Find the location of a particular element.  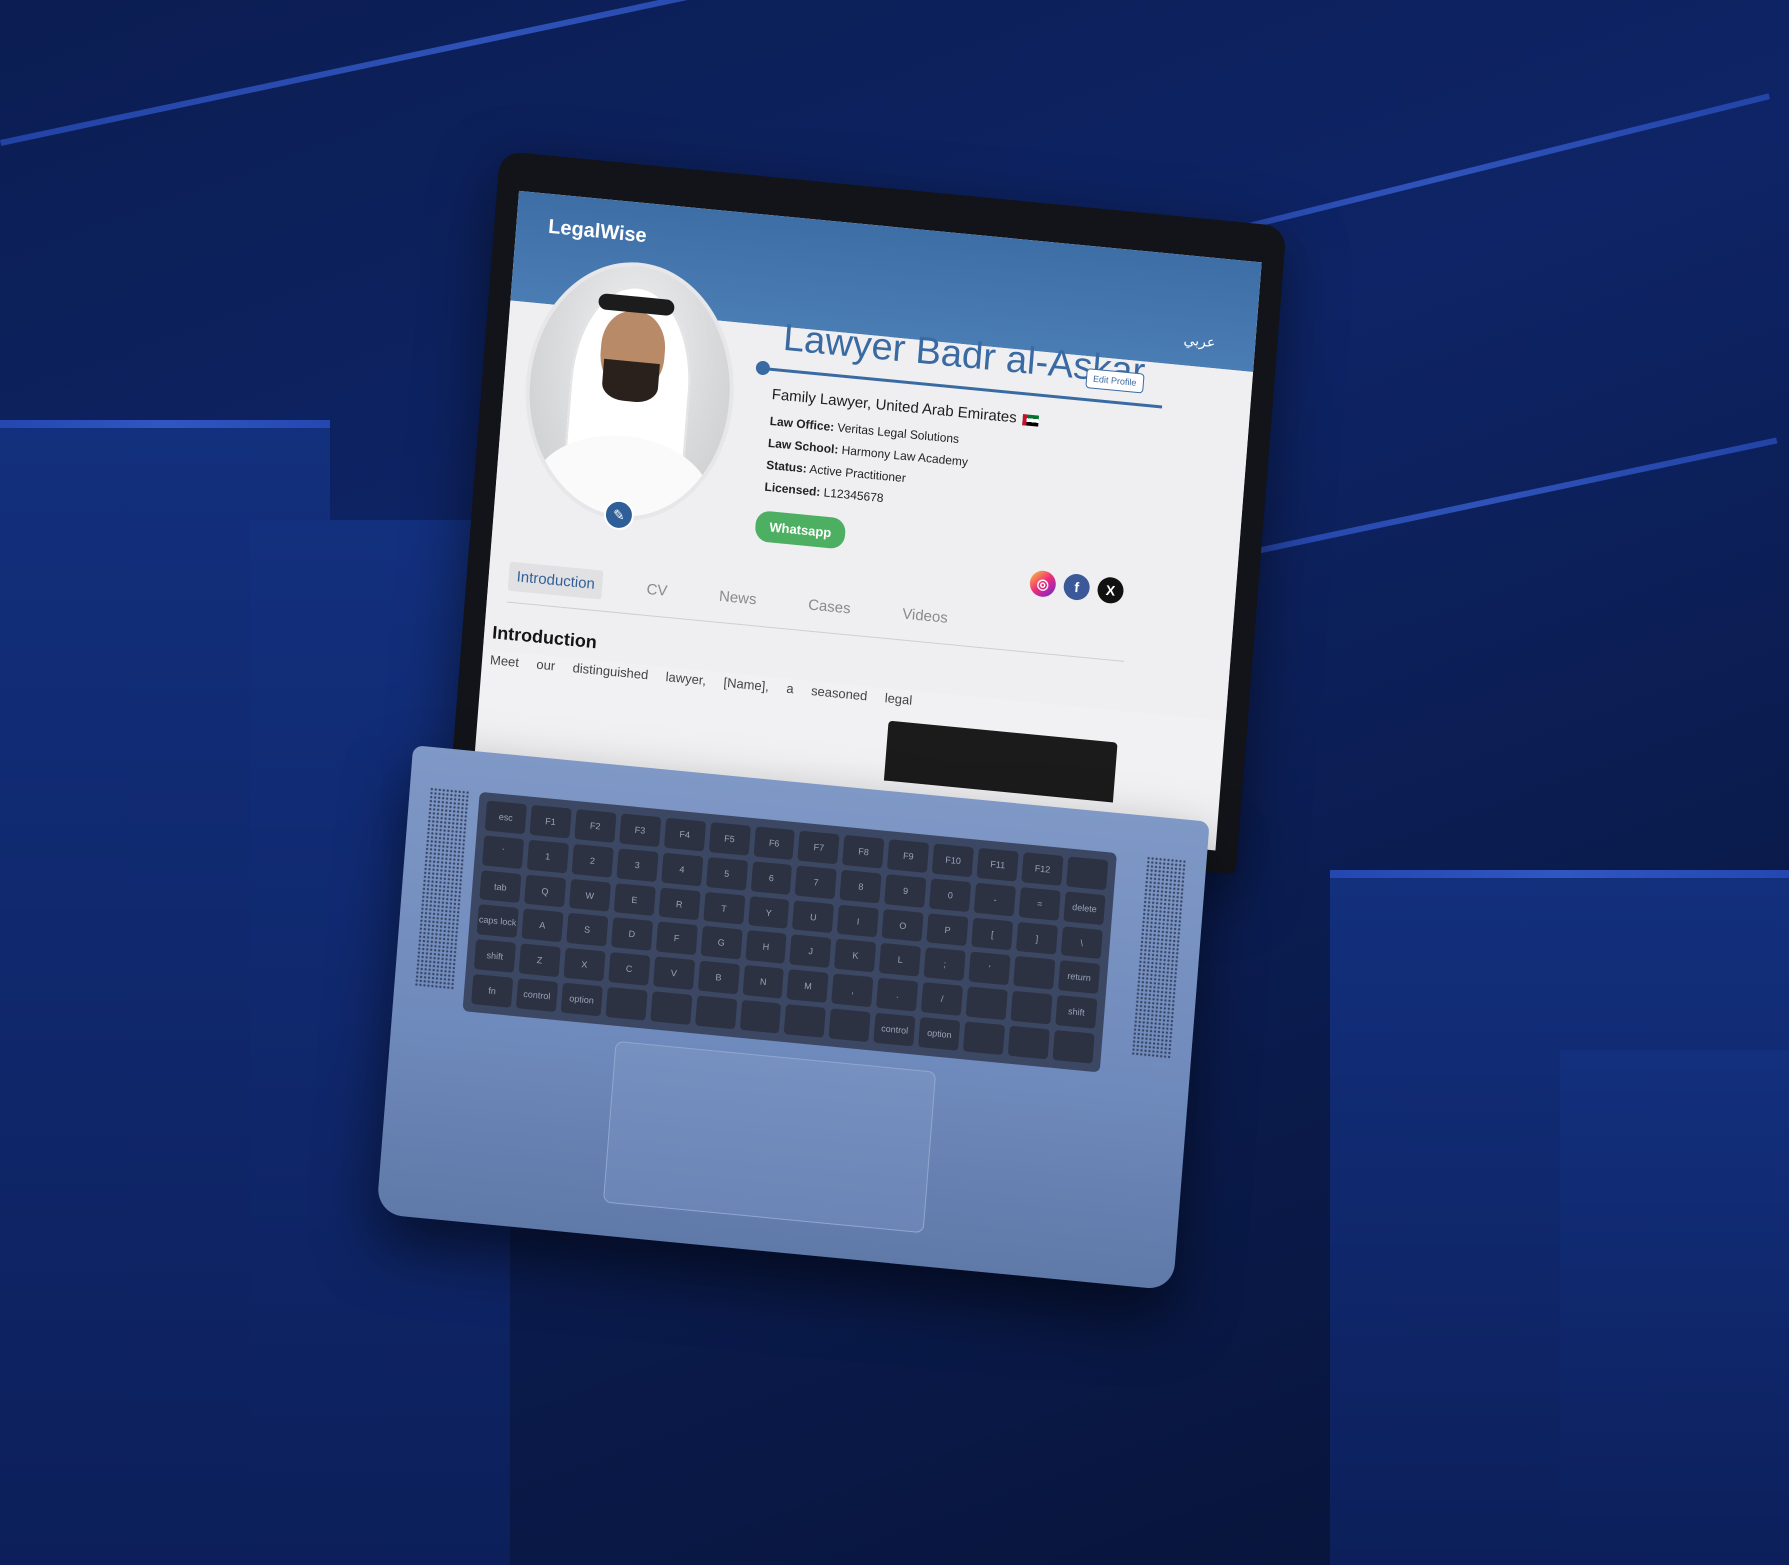

keyboard-key: O is located at coordinates (902, 925).